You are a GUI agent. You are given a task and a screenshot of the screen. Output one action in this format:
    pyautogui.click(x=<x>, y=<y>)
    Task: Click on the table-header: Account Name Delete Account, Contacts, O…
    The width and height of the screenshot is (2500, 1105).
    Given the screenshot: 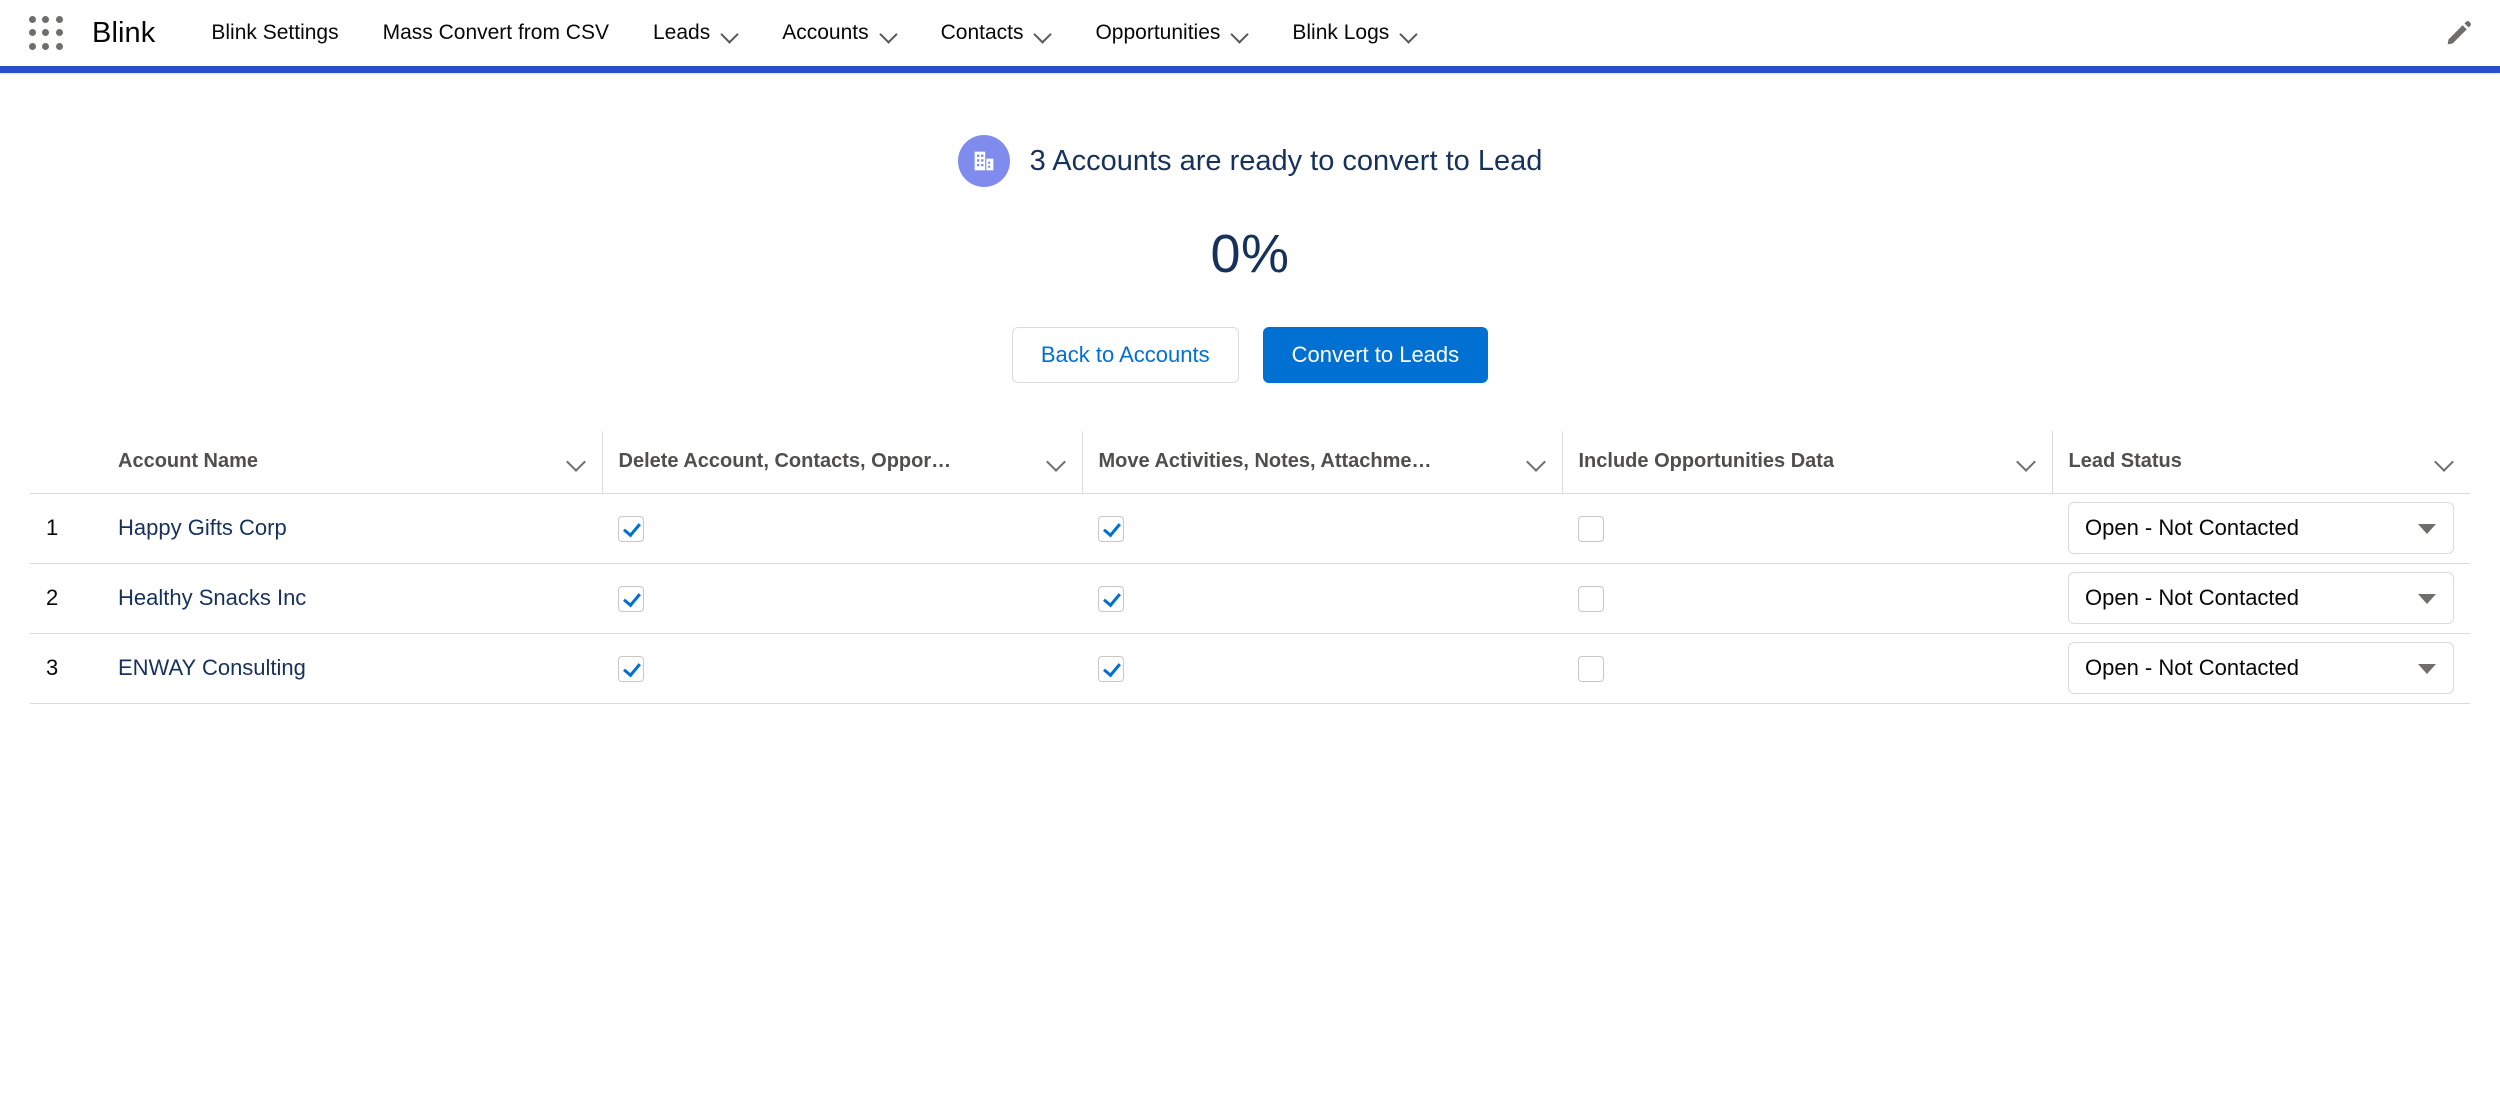 What is the action you would take?
    pyautogui.click(x=1250, y=462)
    